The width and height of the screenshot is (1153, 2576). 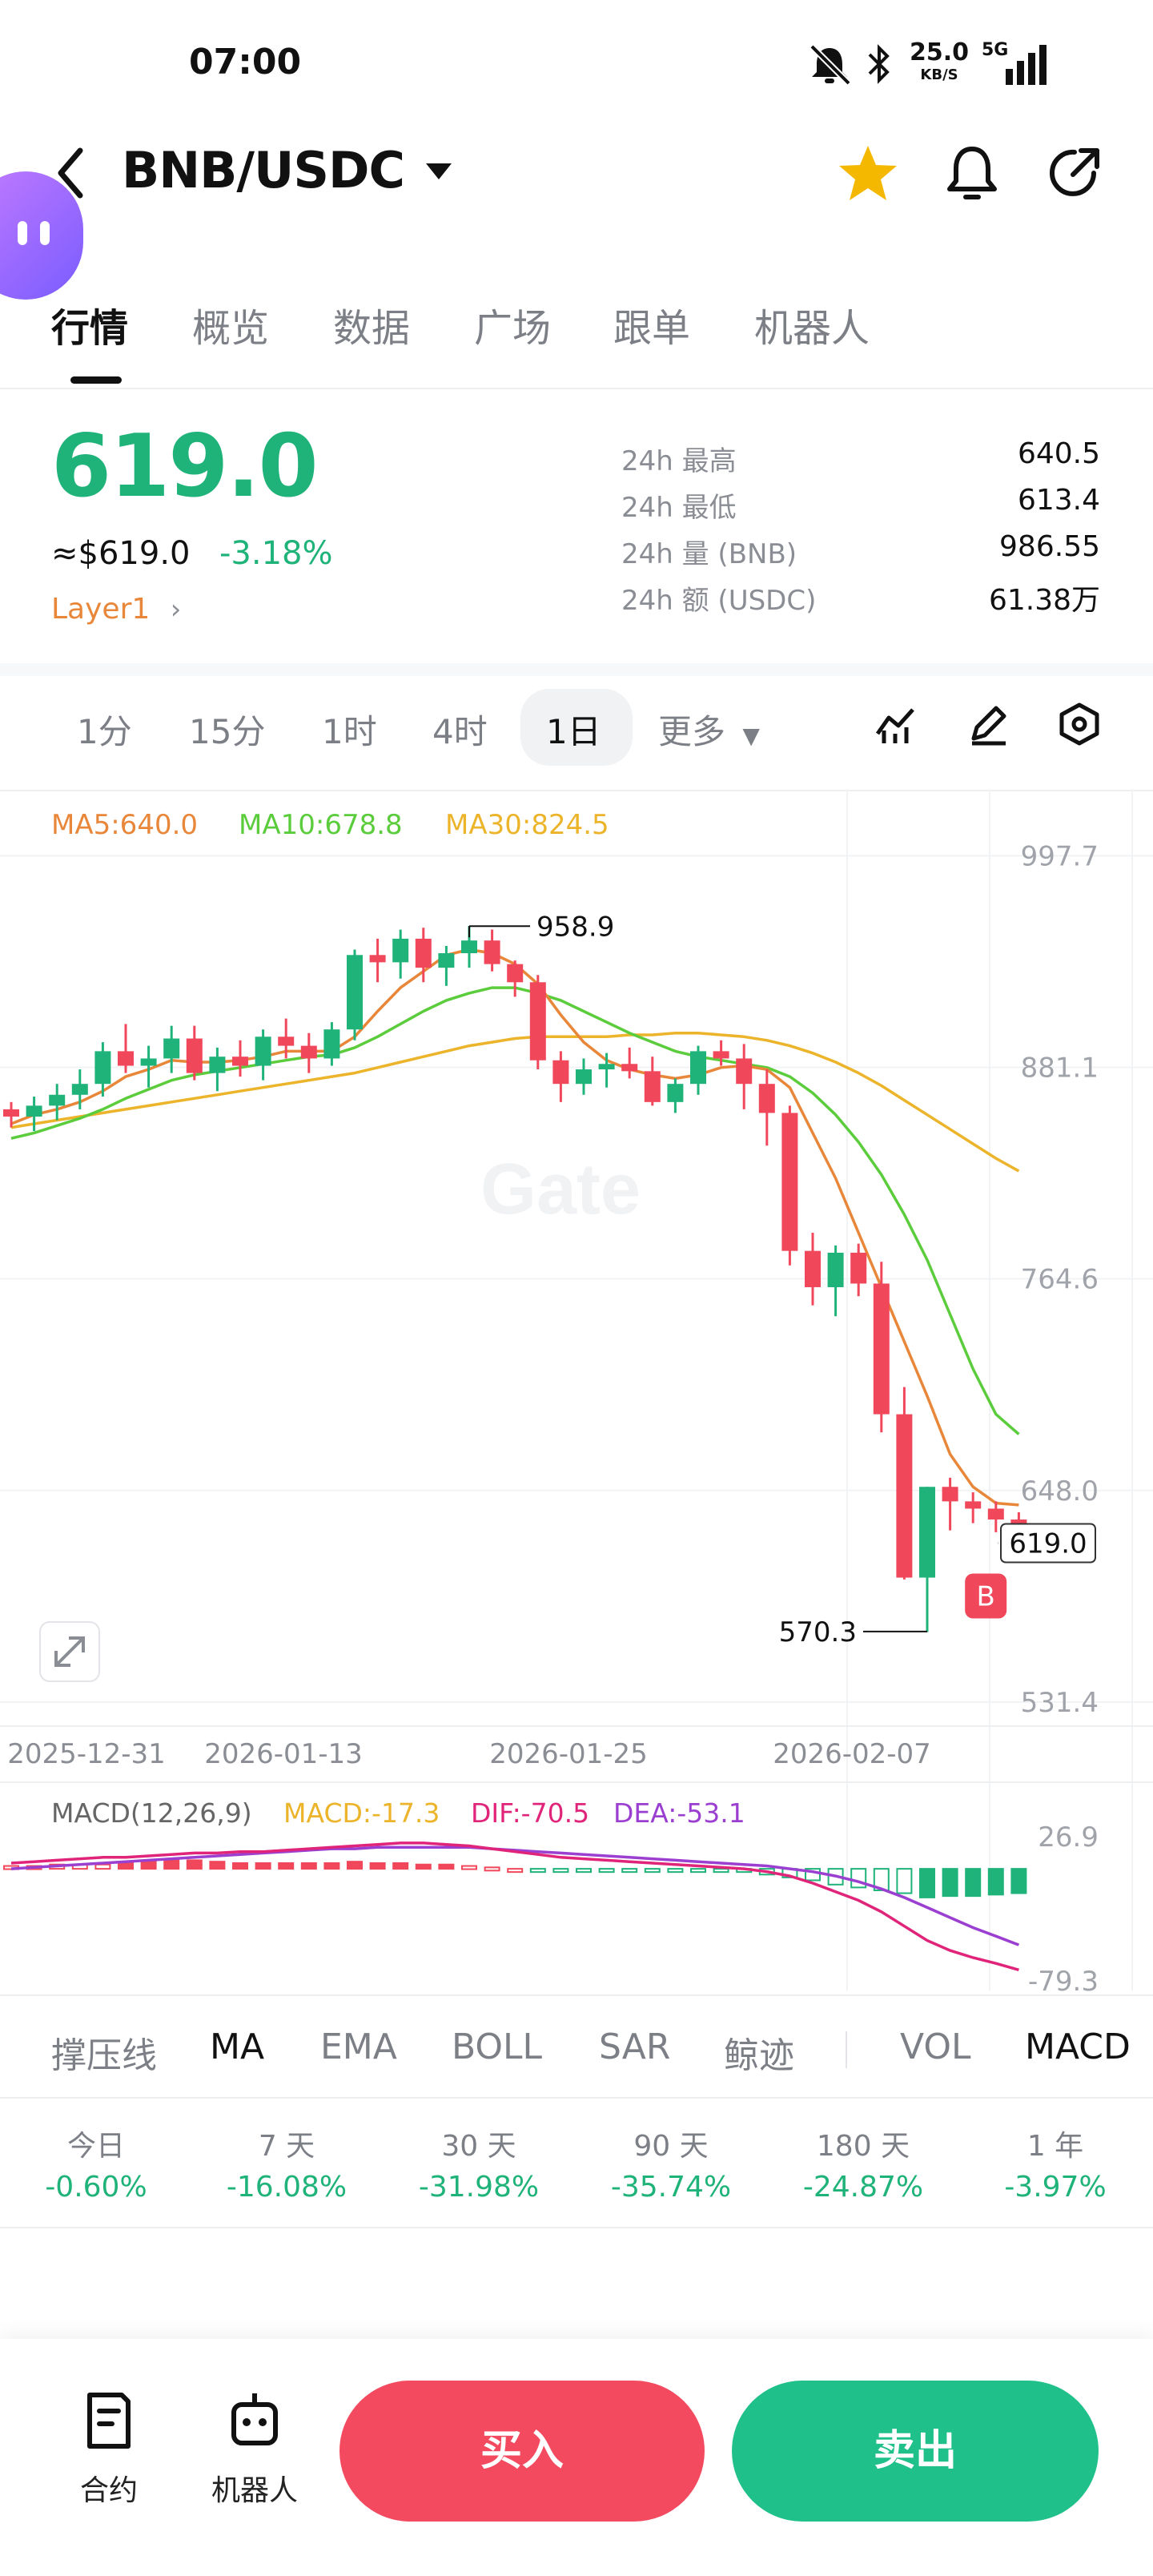 I want to click on indicator-ma: MA, so click(x=237, y=2047).